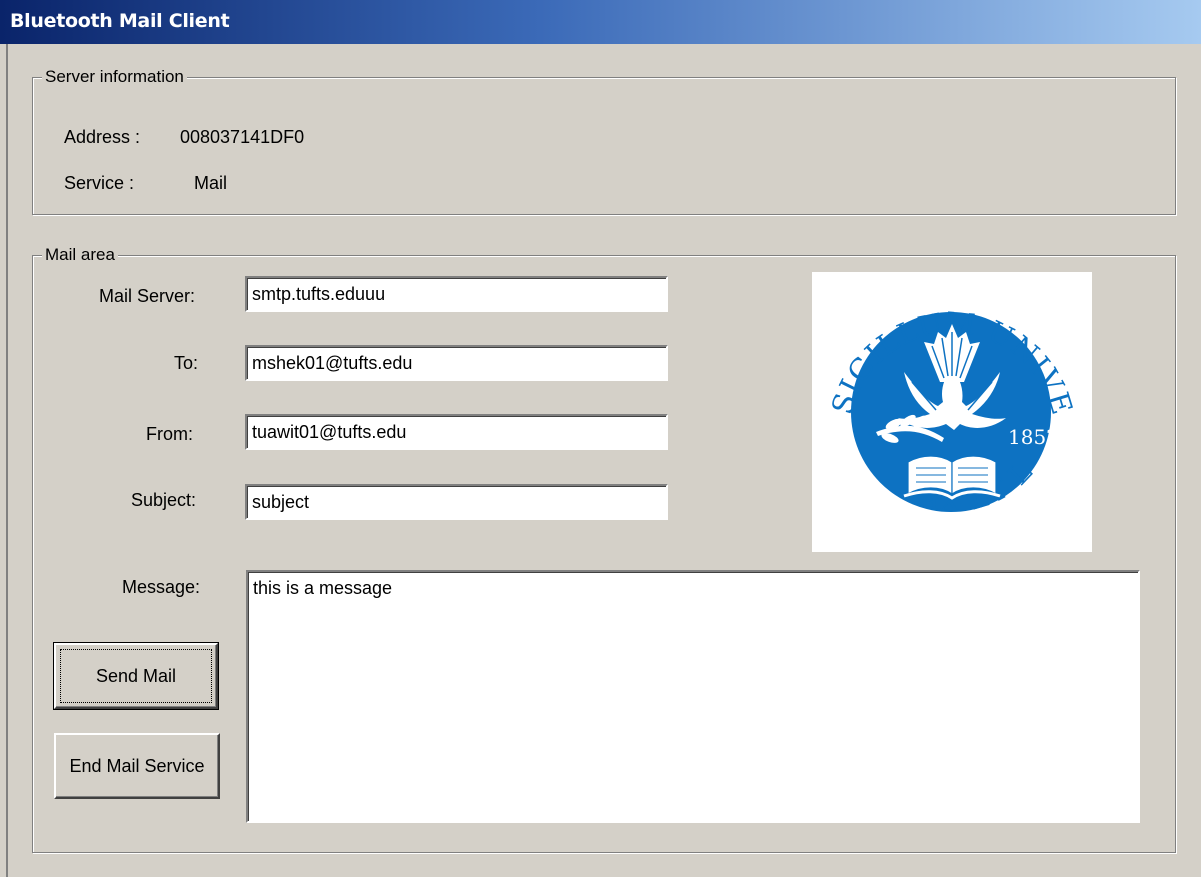 This screenshot has height=877, width=1201. Describe the element at coordinates (456, 502) in the screenshot. I see `subject-input: subject` at that location.